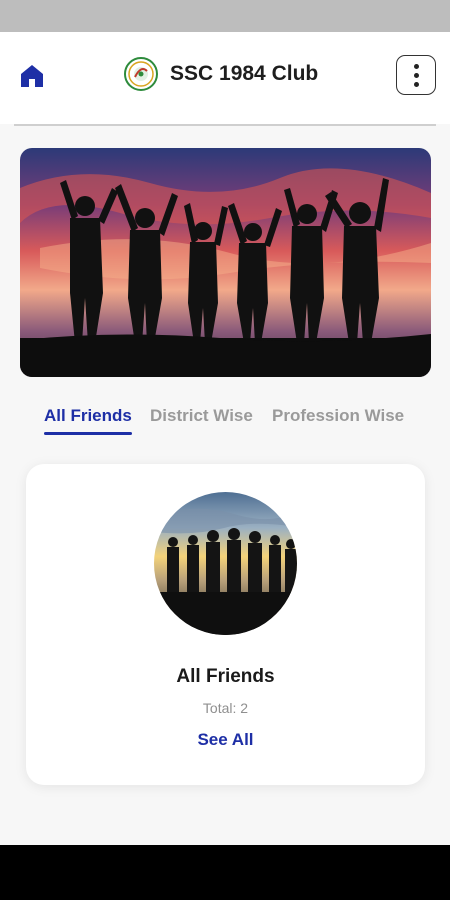  Describe the element at coordinates (416, 75) in the screenshot. I see `overflow-menu-button` at that location.